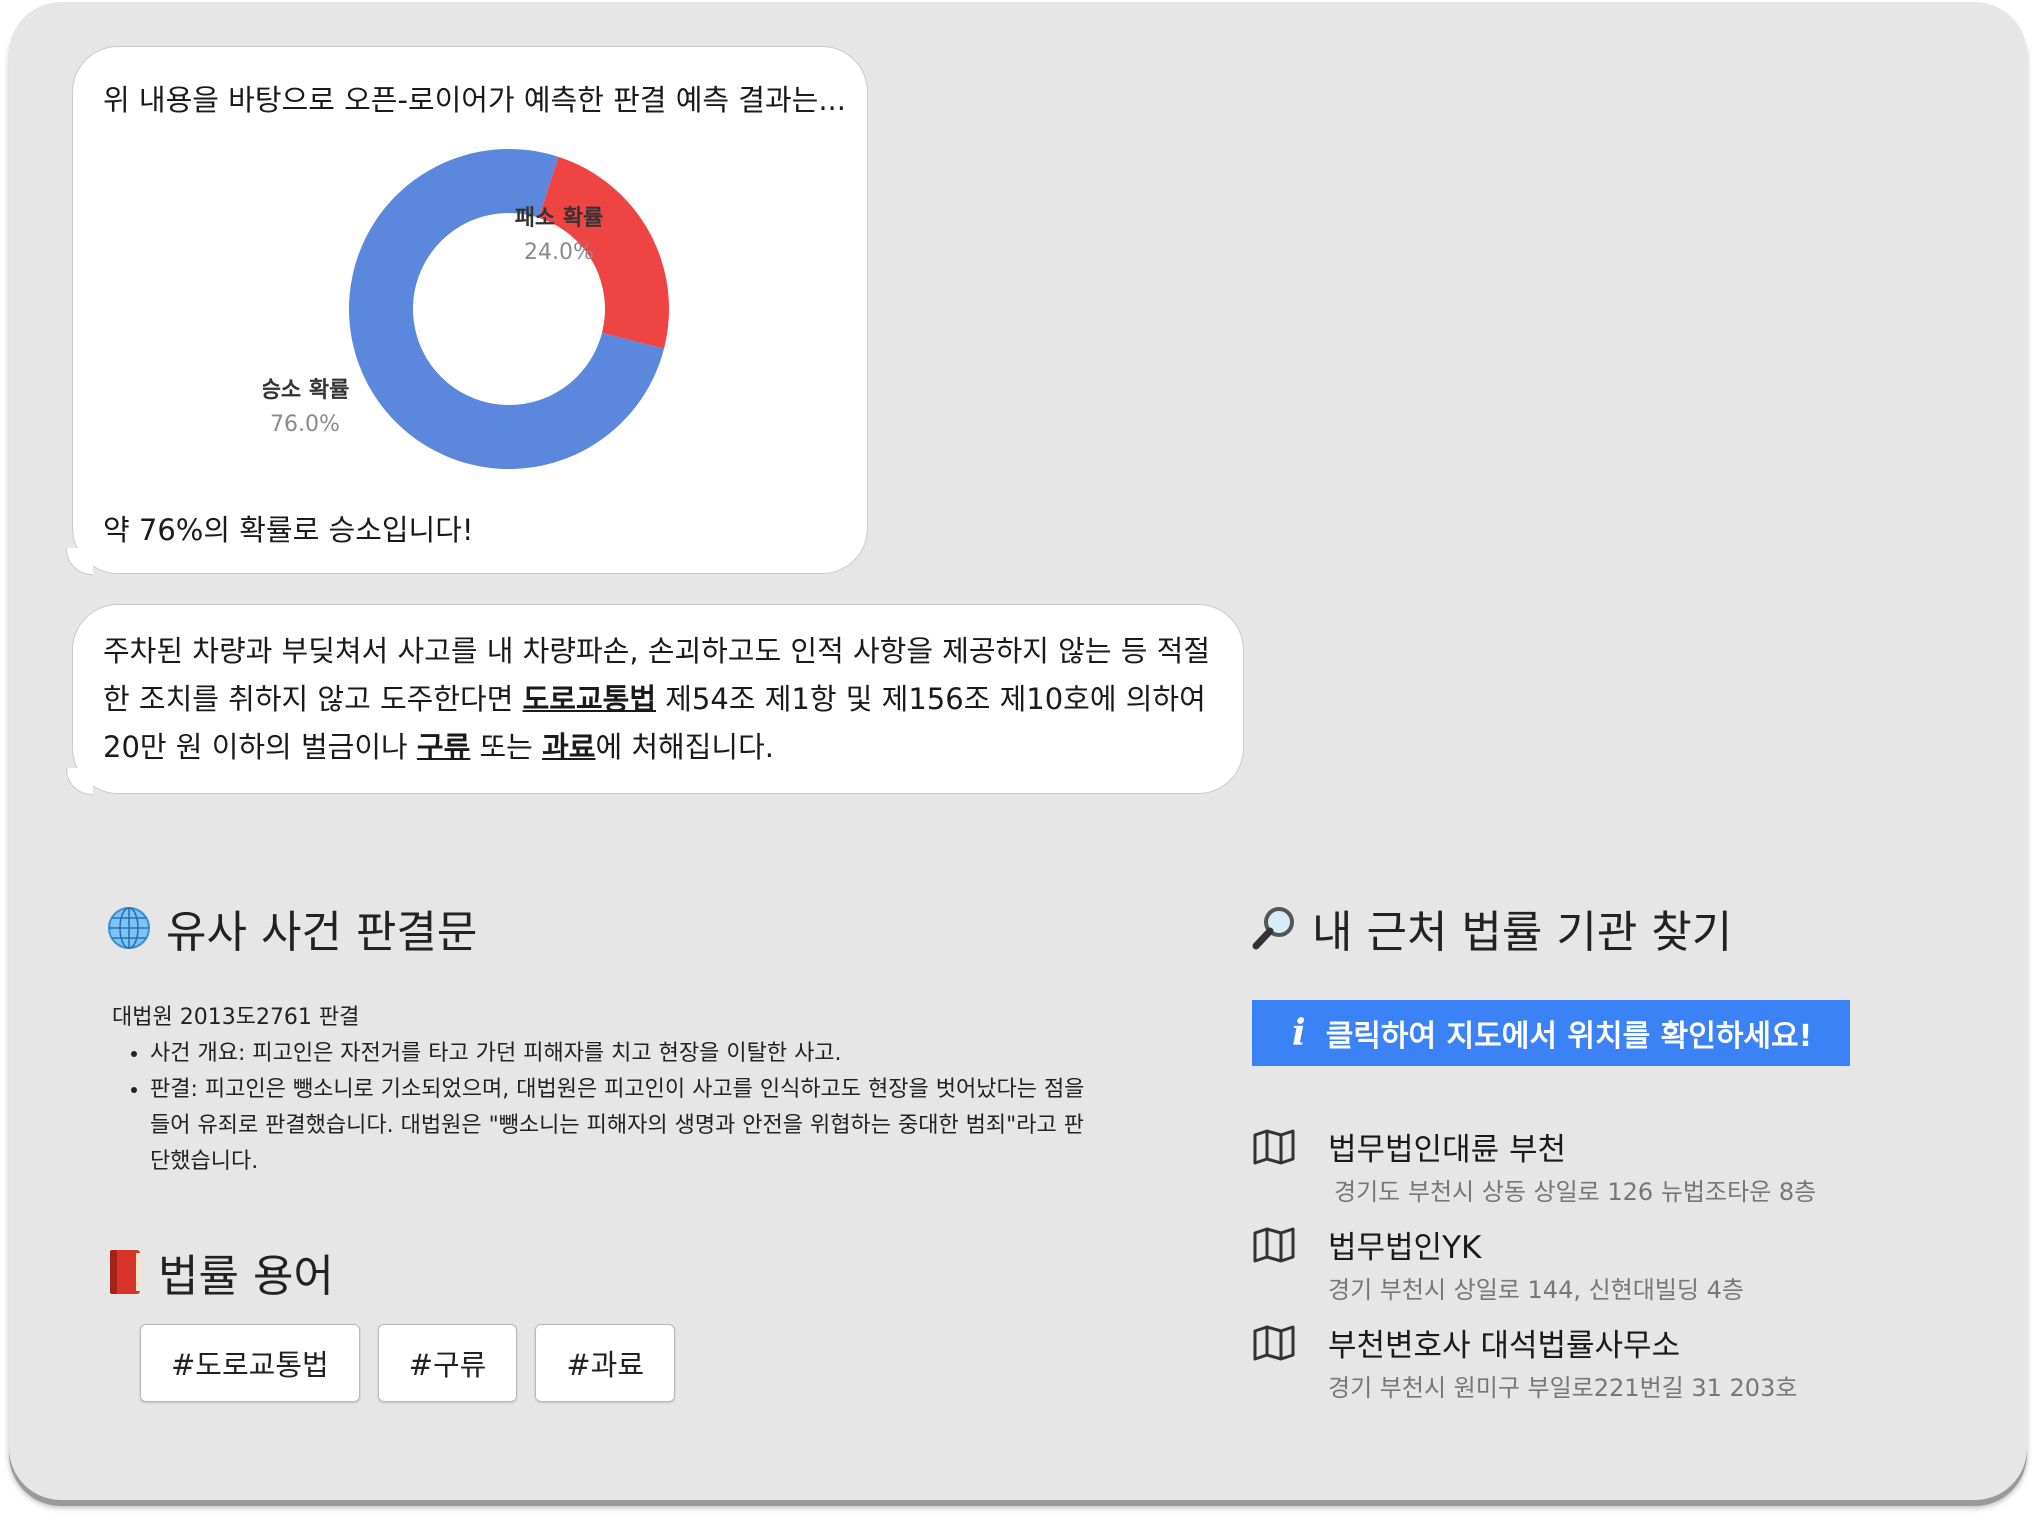 This screenshot has height=1518, width=2038. I want to click on term-link-road-traffic: 도로교통법, so click(589, 699).